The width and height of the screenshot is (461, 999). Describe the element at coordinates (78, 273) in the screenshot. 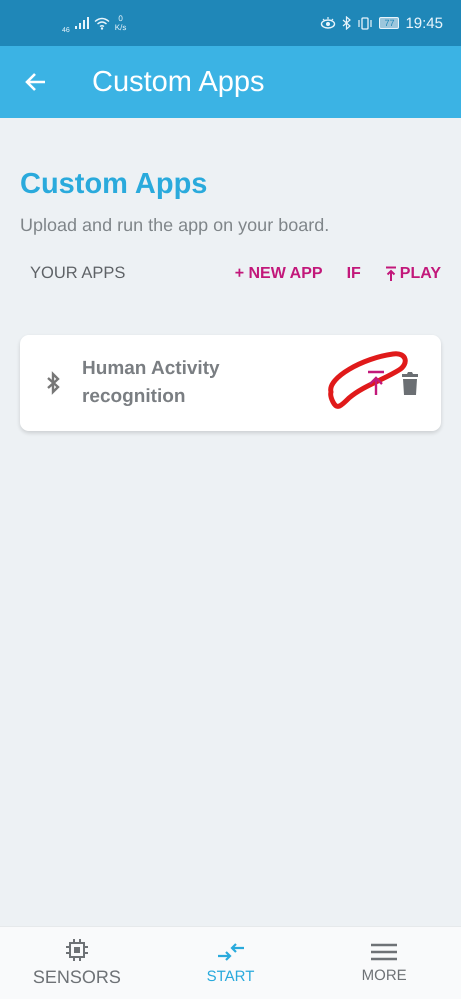

I see `section-label: YOUR APPS` at that location.